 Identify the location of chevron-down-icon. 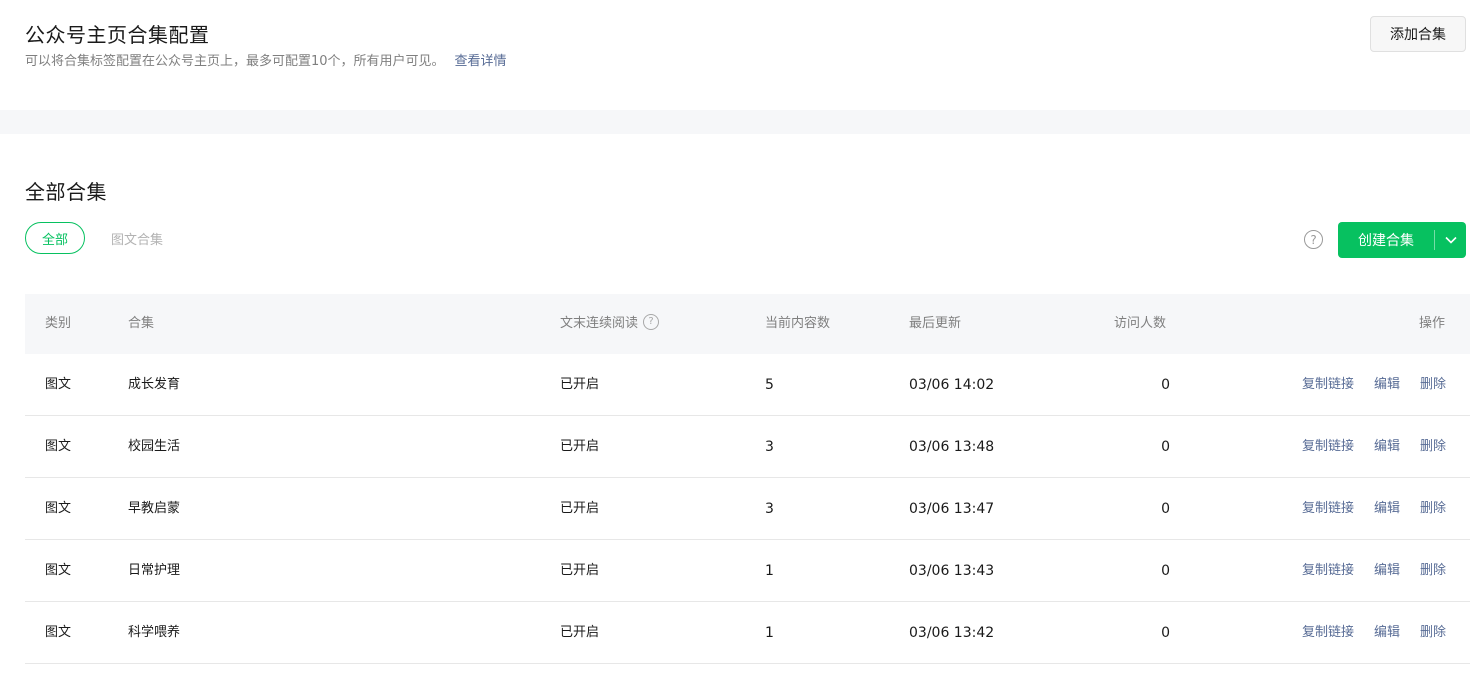
(1450, 240).